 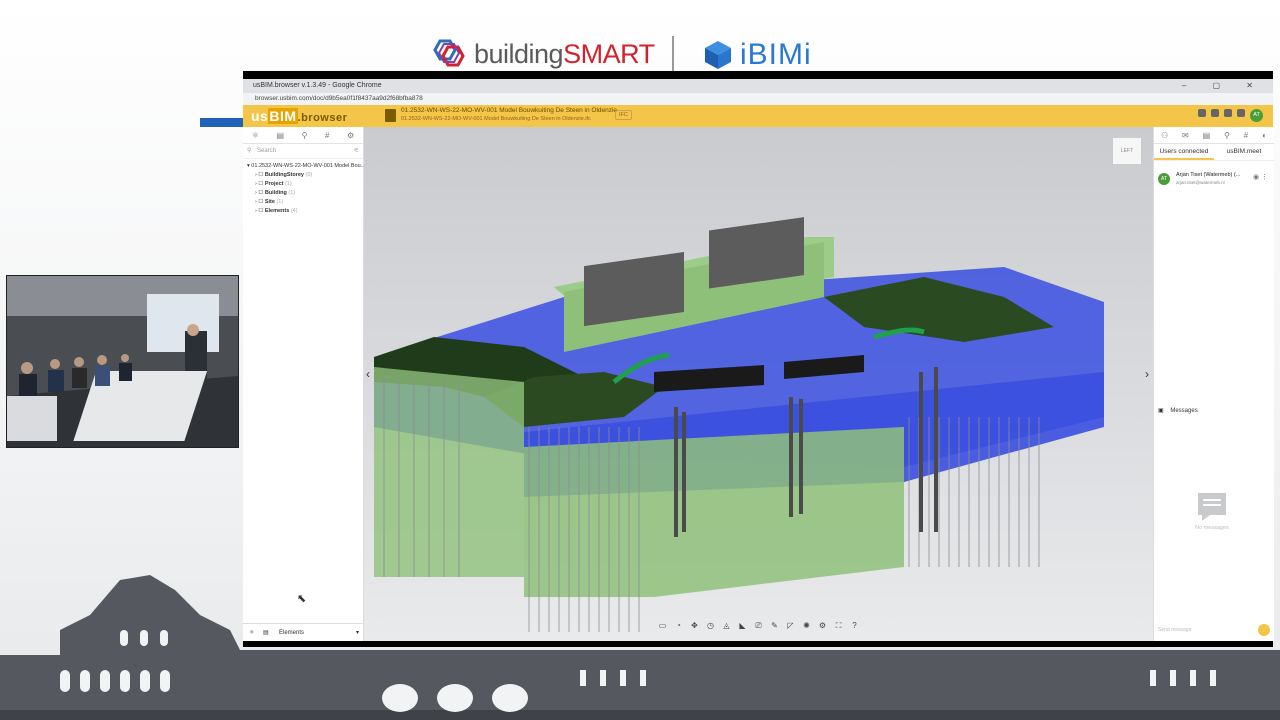 What do you see at coordinates (1127, 151) in the screenshot?
I see `view-cube: LEFT` at bounding box center [1127, 151].